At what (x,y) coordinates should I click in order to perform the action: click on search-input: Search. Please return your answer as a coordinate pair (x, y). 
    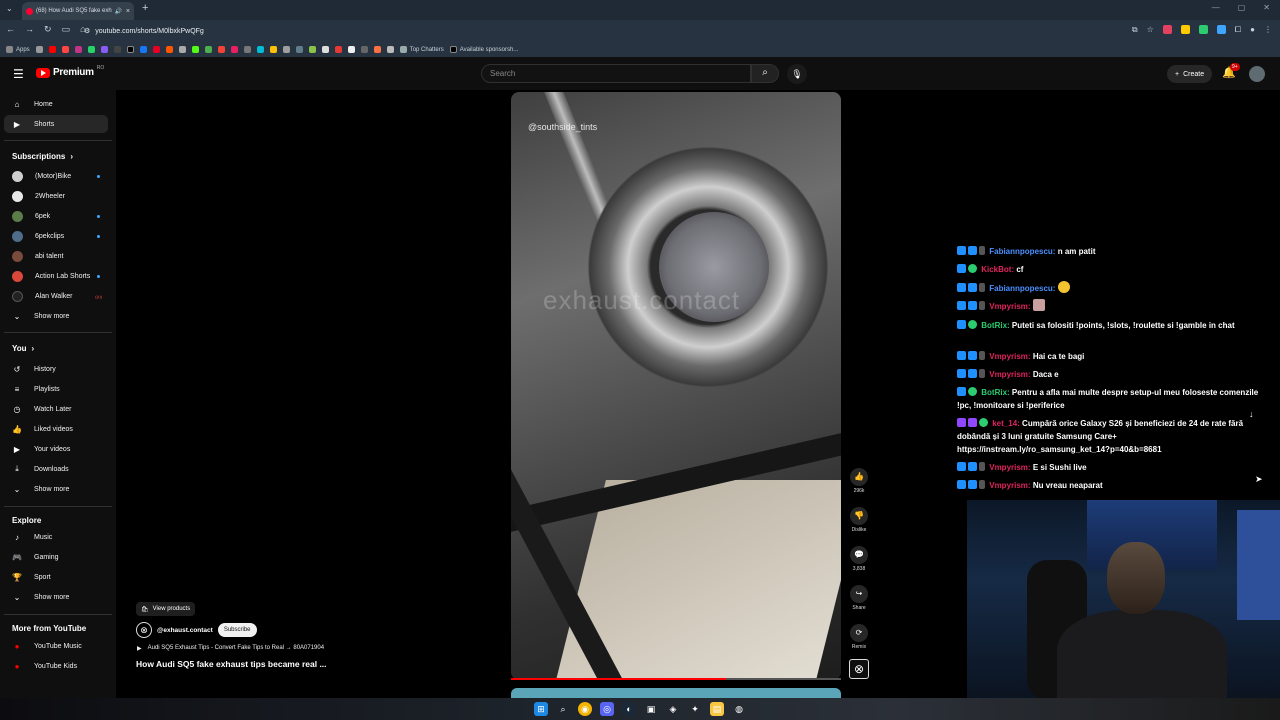
    Looking at the image, I should click on (616, 73).